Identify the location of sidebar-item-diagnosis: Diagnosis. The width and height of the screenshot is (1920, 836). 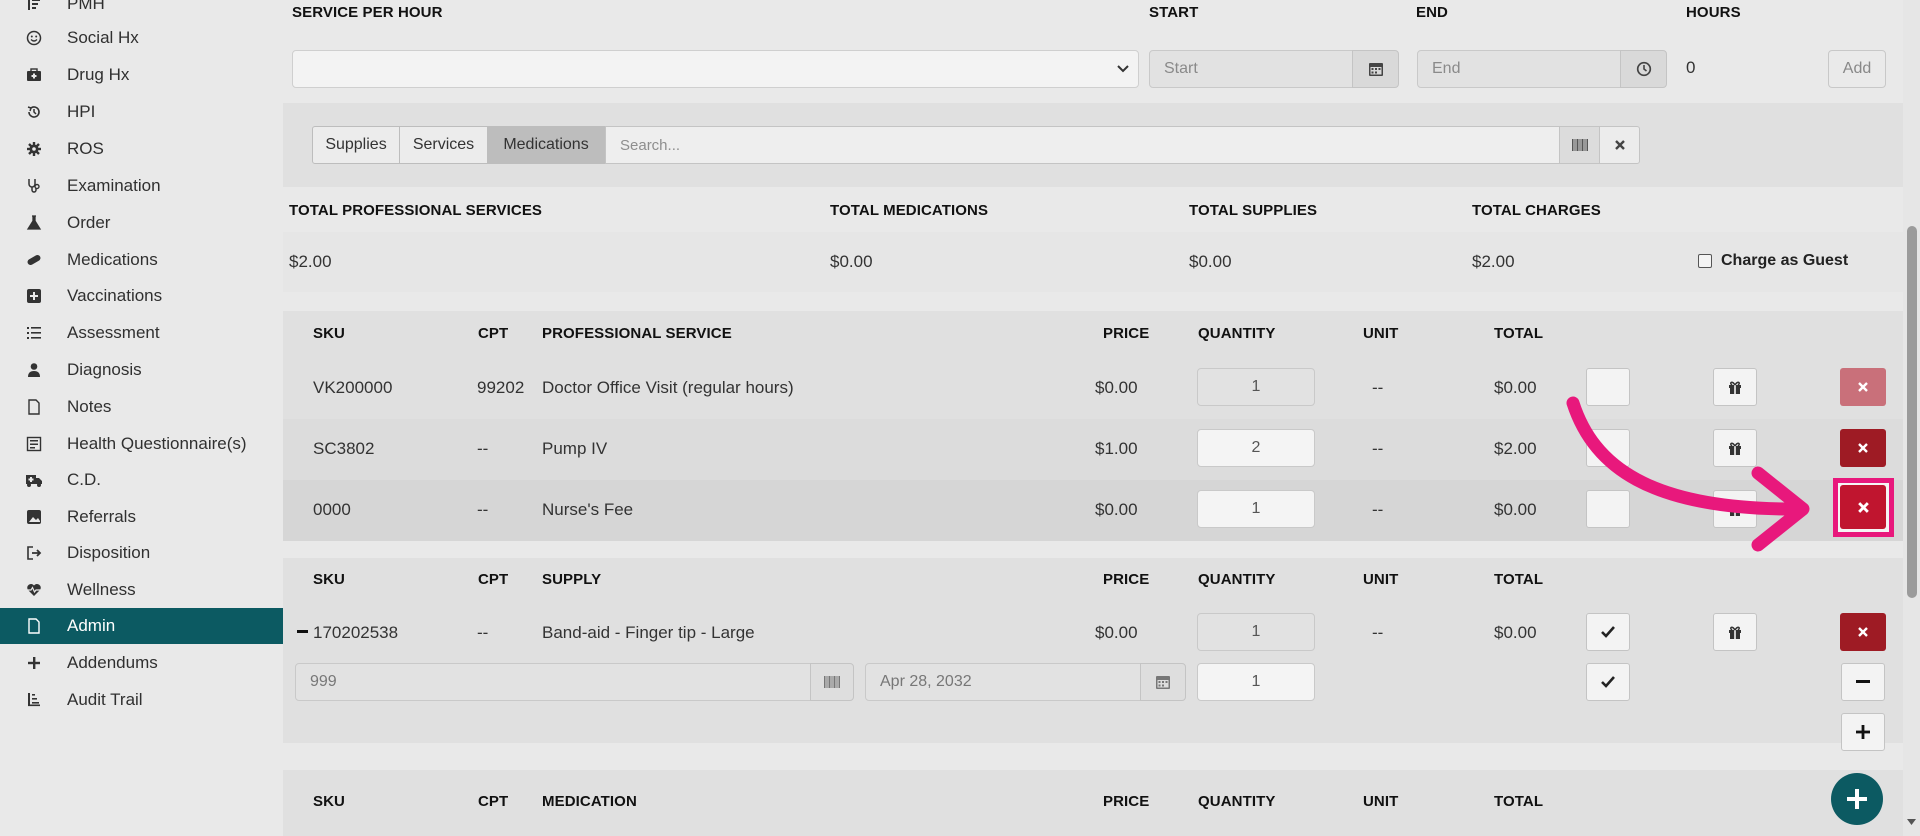
(141, 370).